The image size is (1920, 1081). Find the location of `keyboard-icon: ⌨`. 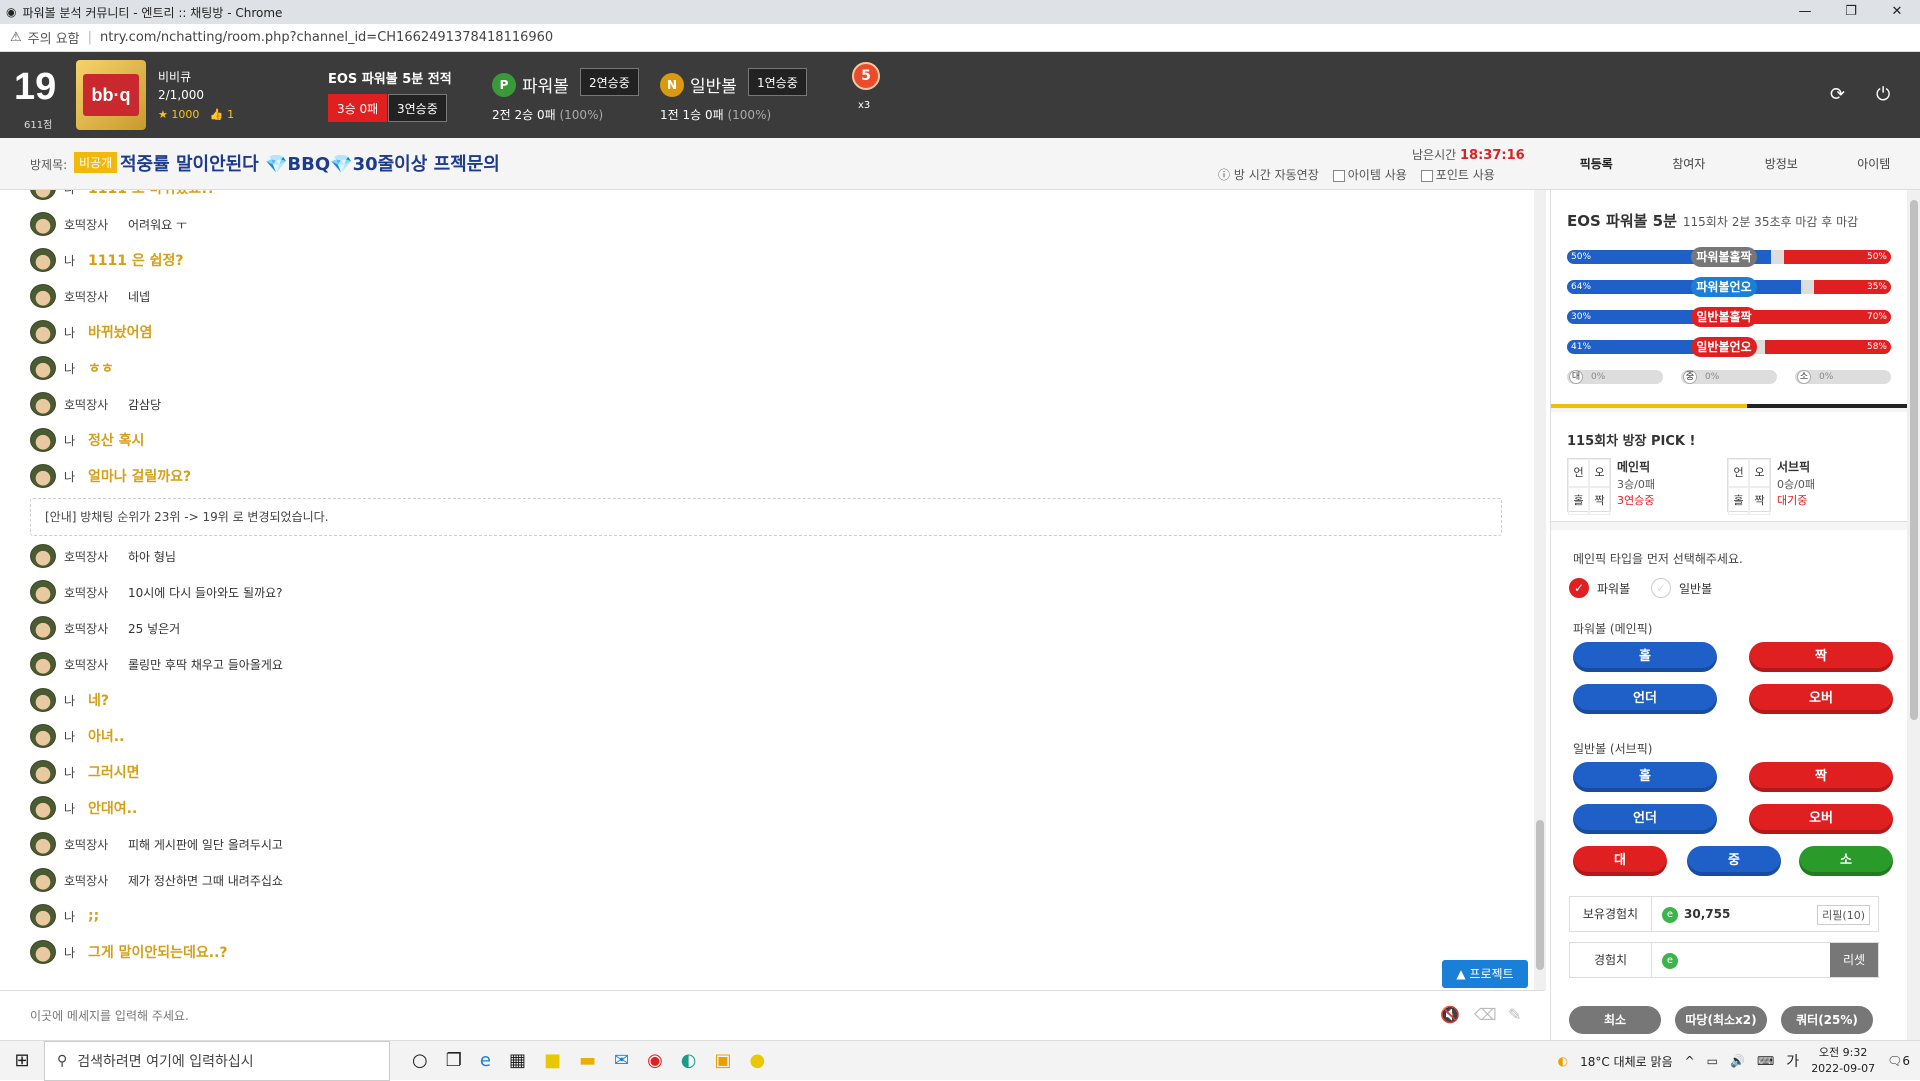

keyboard-icon: ⌨ is located at coordinates (1765, 1061).